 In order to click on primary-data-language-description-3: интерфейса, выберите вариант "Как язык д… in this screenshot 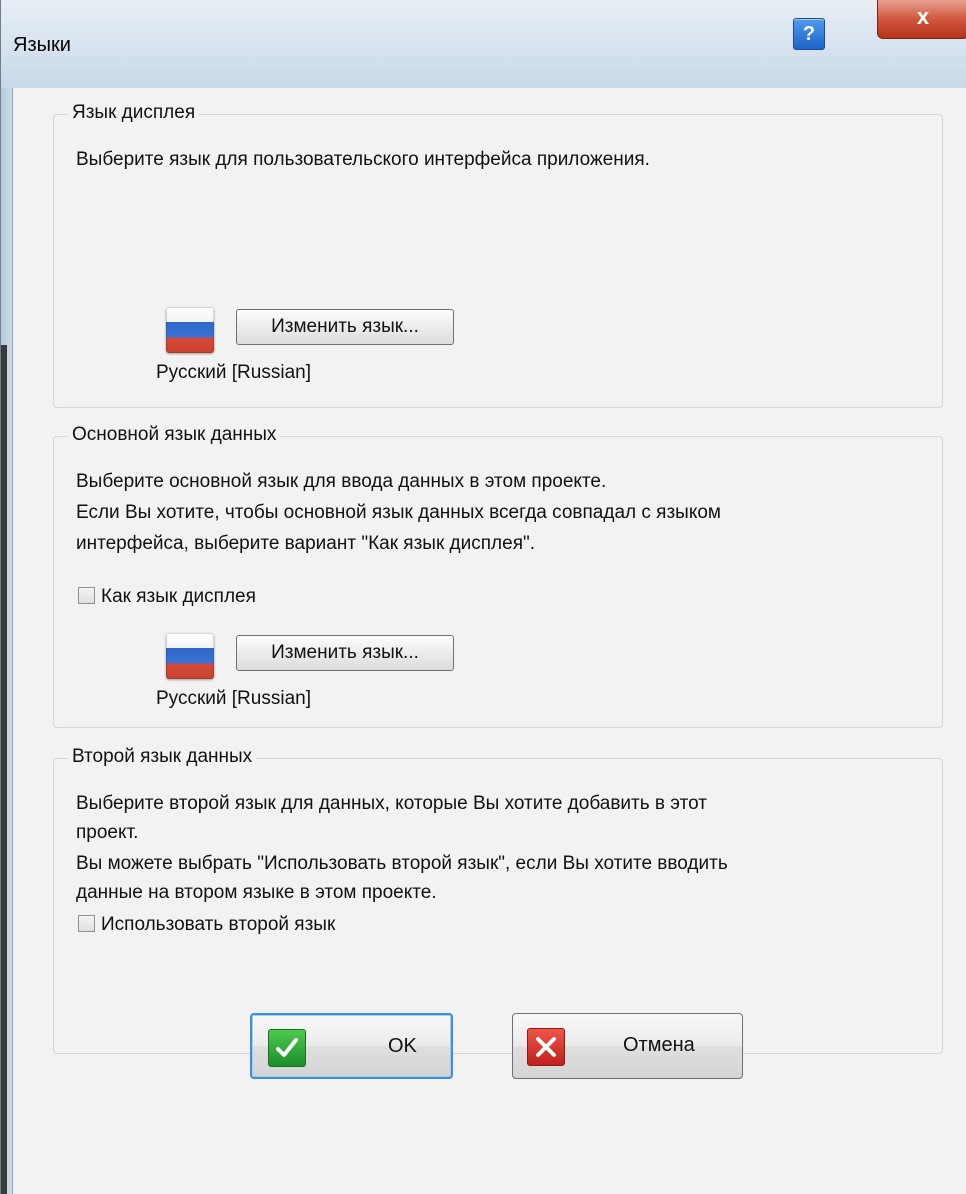, I will do `click(306, 543)`.